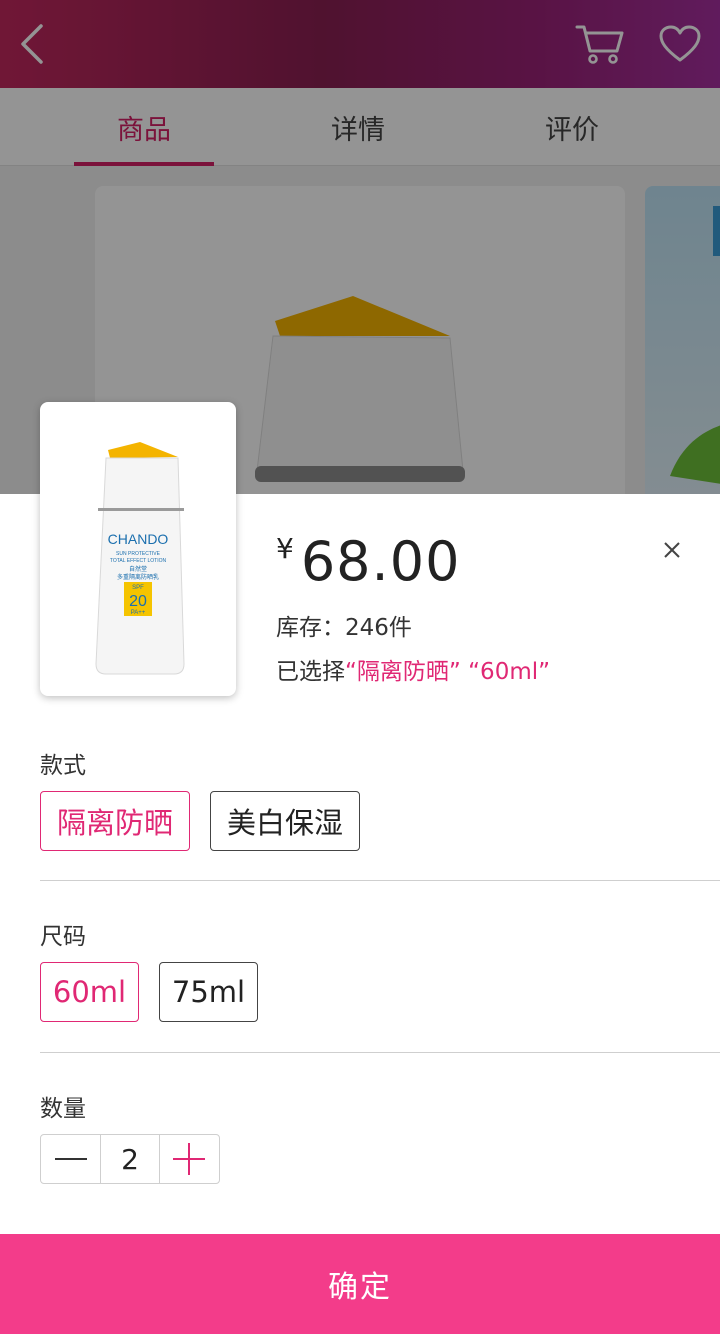  I want to click on size-label: 尺码, so click(63, 937).